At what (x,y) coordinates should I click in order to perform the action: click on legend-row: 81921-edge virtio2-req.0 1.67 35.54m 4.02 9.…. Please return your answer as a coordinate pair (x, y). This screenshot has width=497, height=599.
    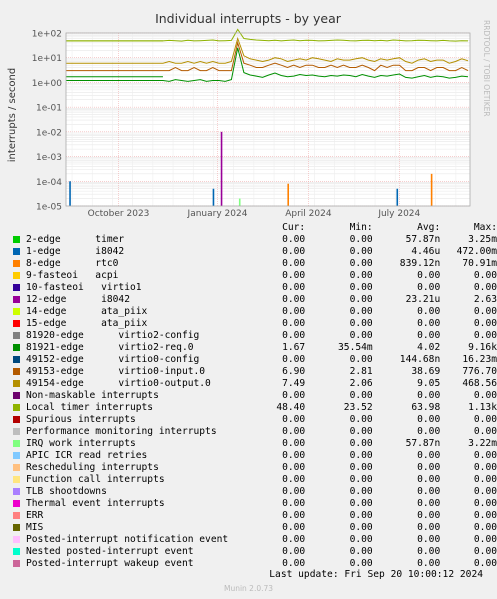
    Looking at the image, I should click on (253, 348).